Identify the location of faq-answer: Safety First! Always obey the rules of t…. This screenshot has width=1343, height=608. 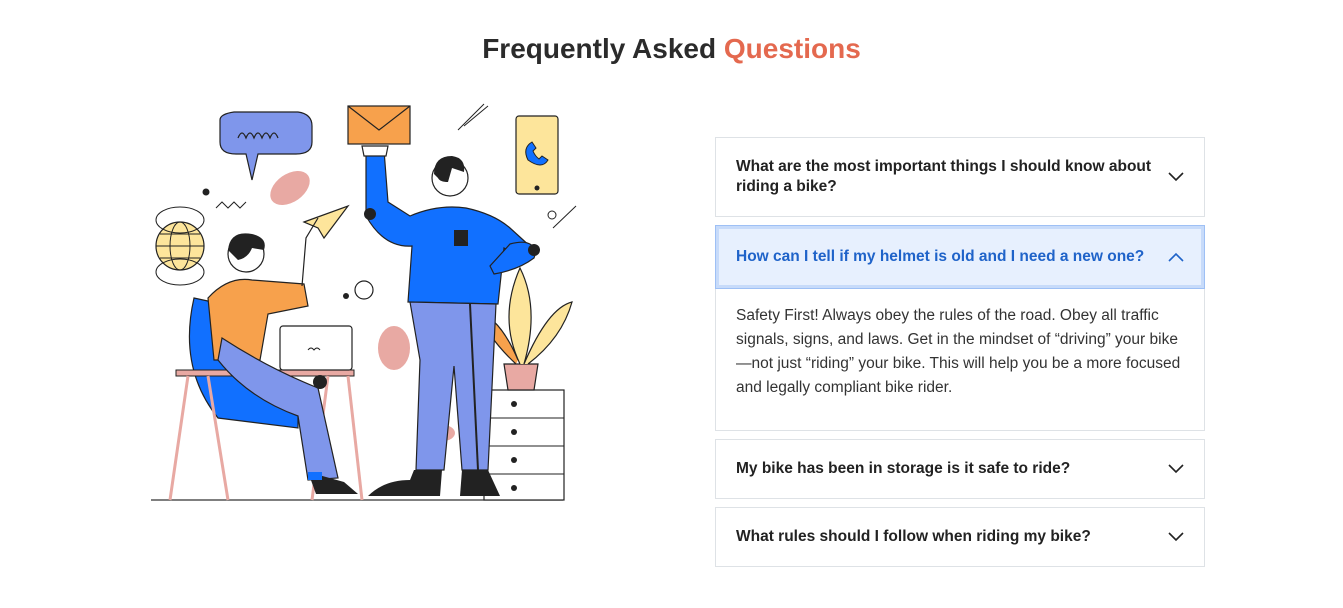
(958, 351).